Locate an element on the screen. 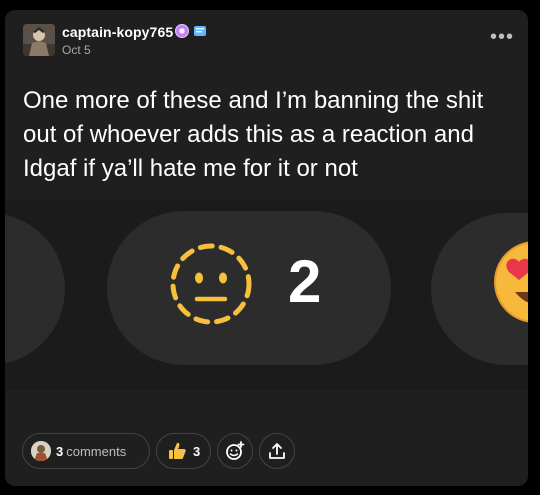 The image size is (540, 495). comments-button: 3 comments is located at coordinates (86, 451).